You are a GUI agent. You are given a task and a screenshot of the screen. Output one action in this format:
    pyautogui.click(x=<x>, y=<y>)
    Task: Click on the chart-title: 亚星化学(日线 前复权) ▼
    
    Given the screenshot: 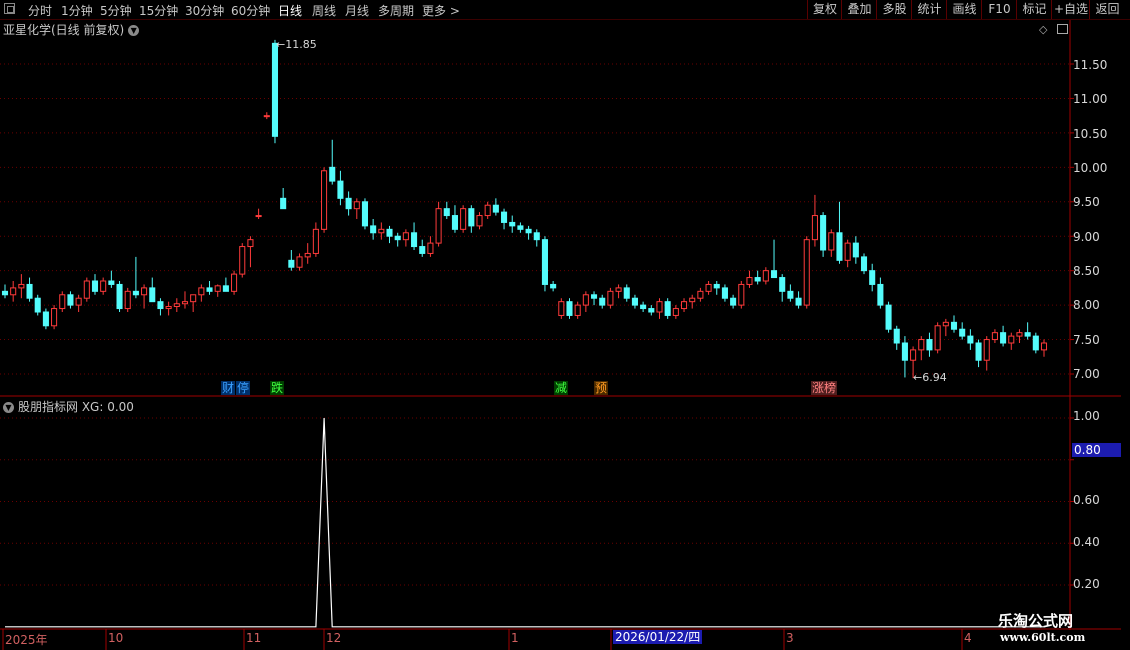 What is the action you would take?
    pyautogui.click(x=71, y=29)
    